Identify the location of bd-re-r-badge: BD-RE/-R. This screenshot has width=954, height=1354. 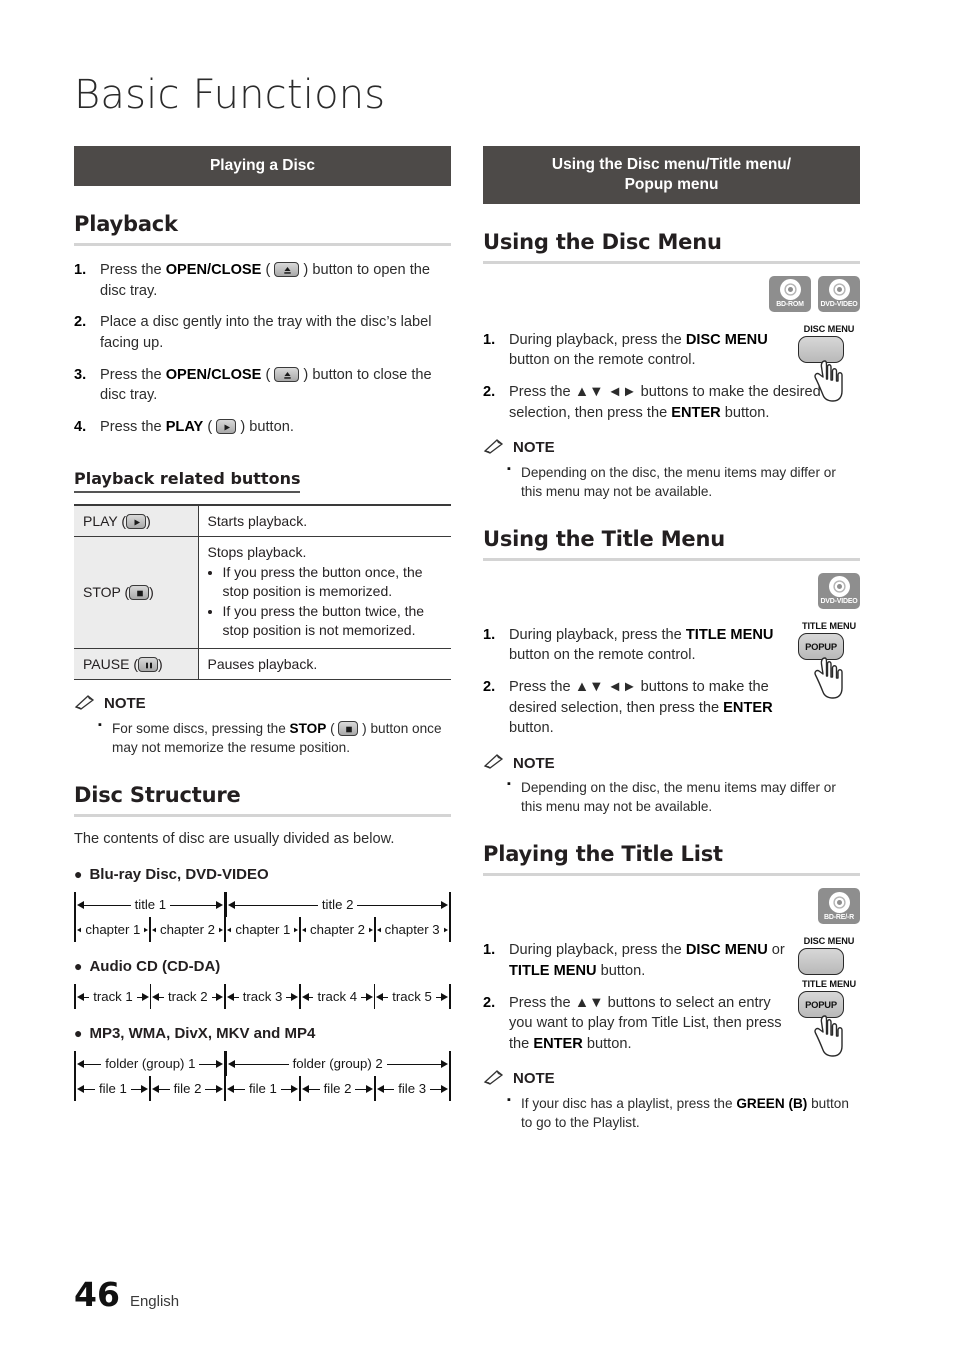
(839, 906).